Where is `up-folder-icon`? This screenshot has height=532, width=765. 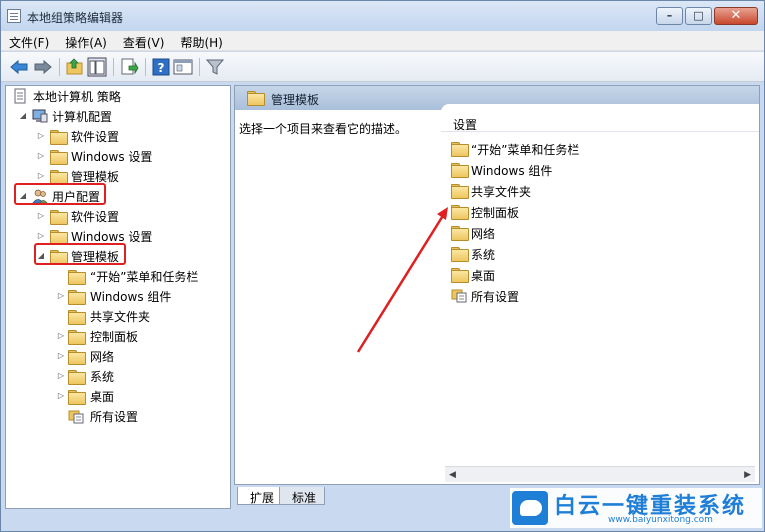
up-folder-icon is located at coordinates (75, 67).